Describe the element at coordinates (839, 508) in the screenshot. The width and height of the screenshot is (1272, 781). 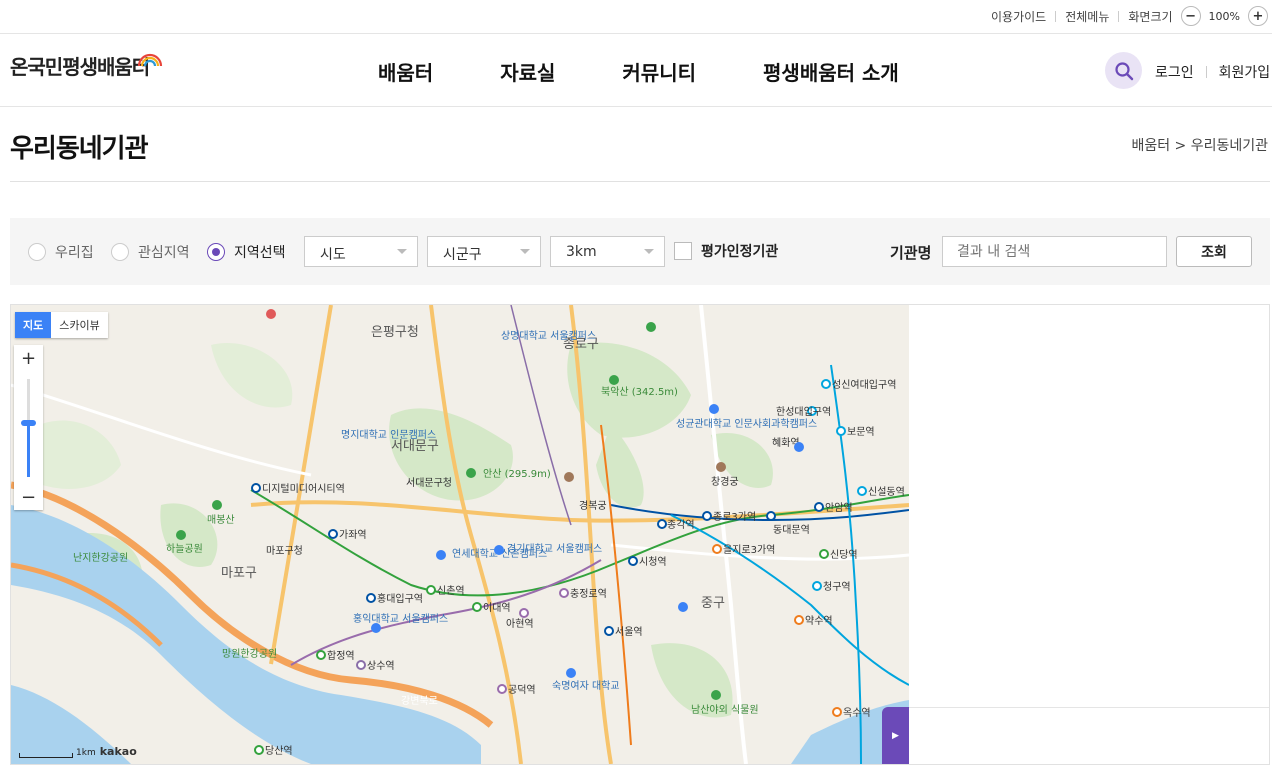
I see `map-label-anam: 안암역` at that location.